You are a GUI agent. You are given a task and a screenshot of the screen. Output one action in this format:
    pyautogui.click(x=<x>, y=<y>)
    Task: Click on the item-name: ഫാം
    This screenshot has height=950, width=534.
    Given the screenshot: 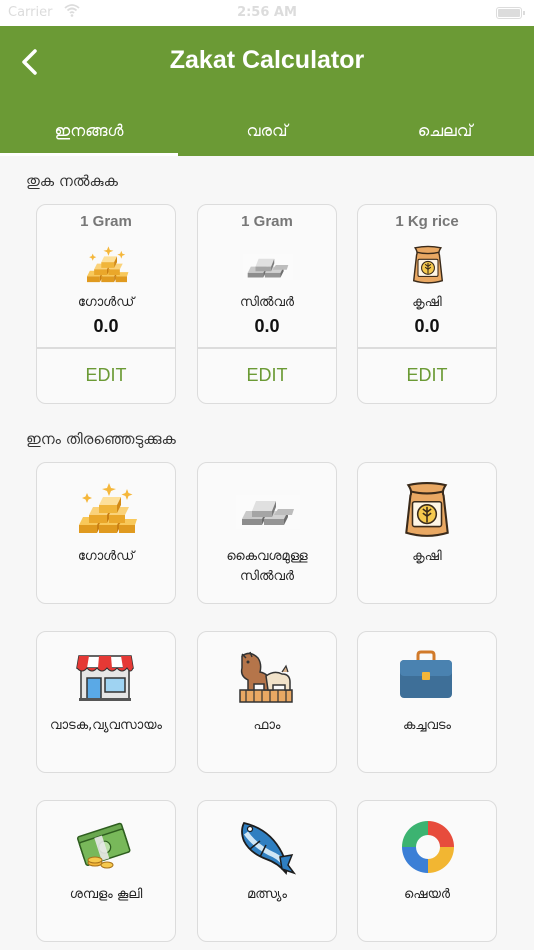 What is the action you would take?
    pyautogui.click(x=267, y=725)
    